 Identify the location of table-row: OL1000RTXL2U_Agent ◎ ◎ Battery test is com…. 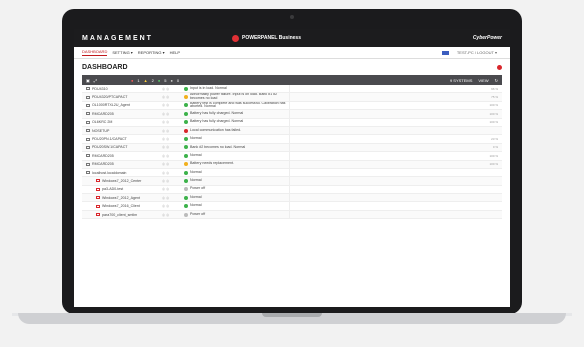
(292, 106).